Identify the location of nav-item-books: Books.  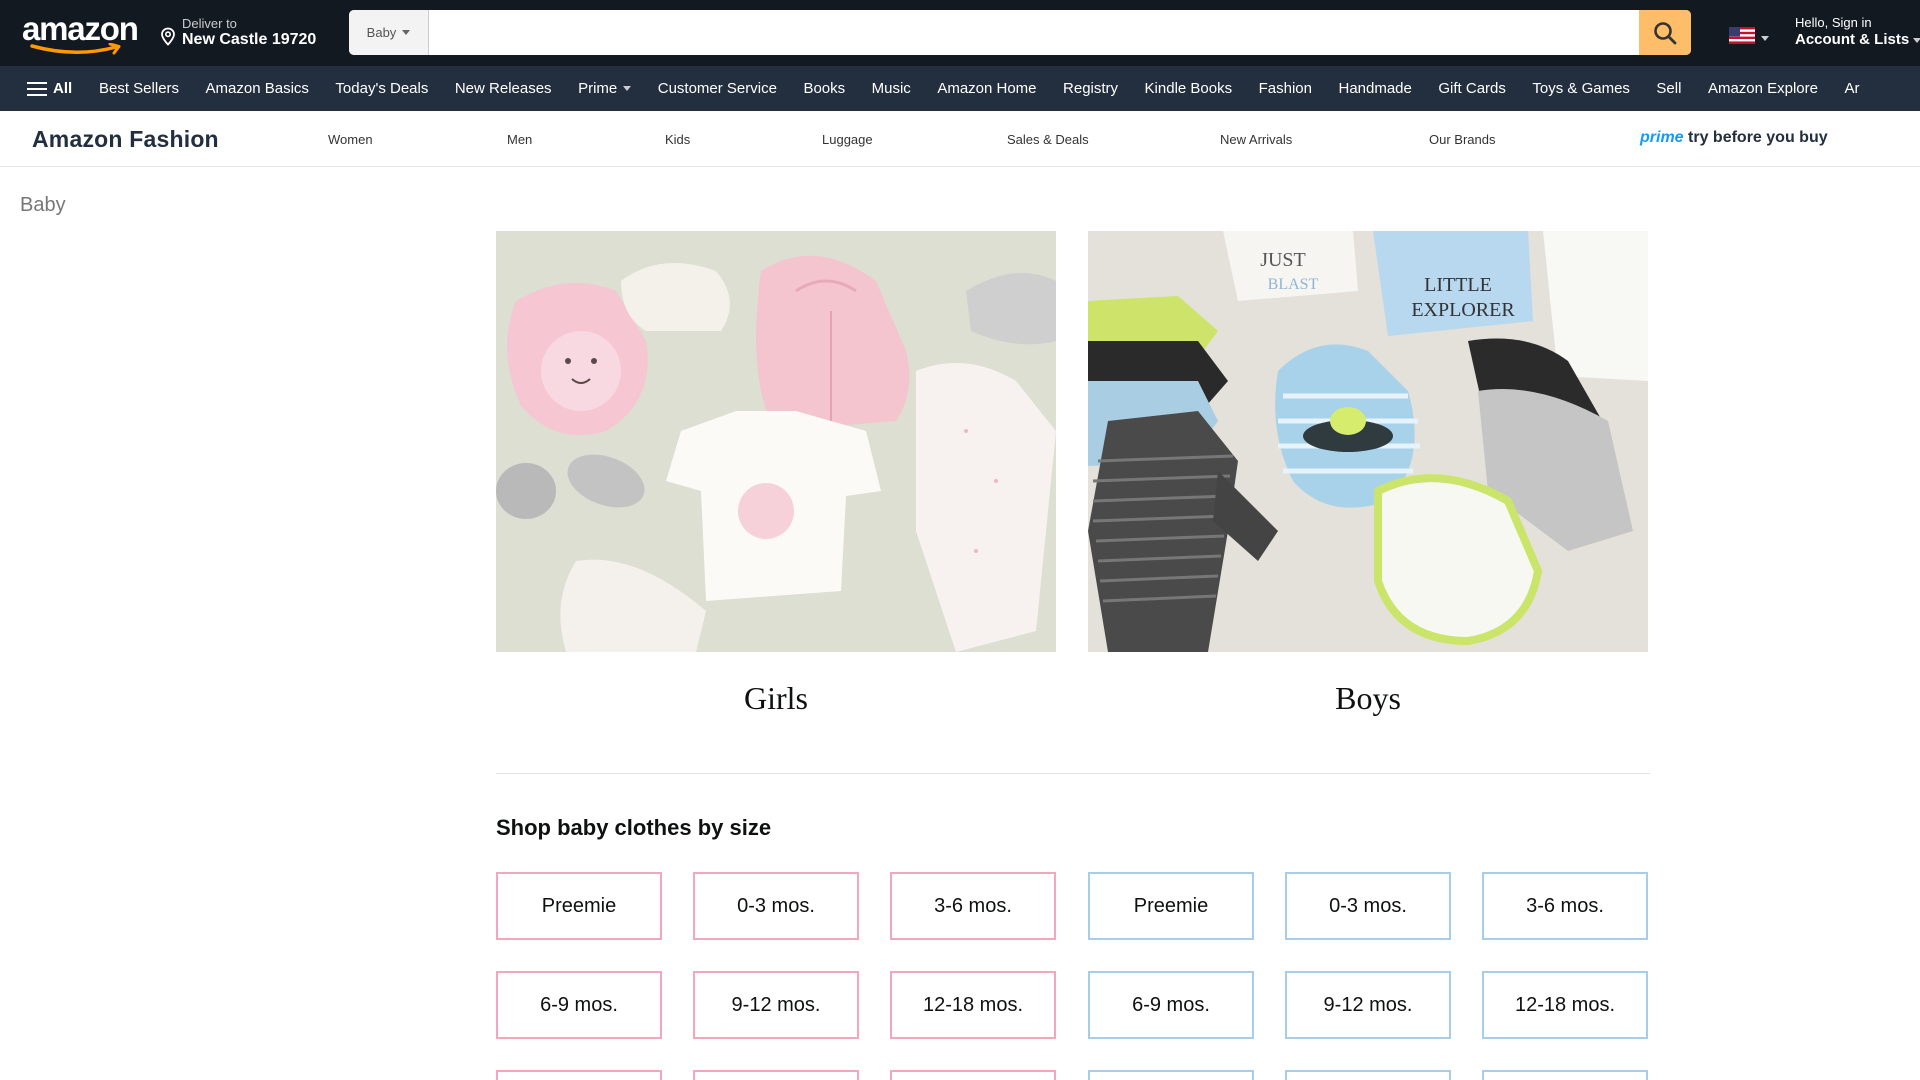
(824, 88).